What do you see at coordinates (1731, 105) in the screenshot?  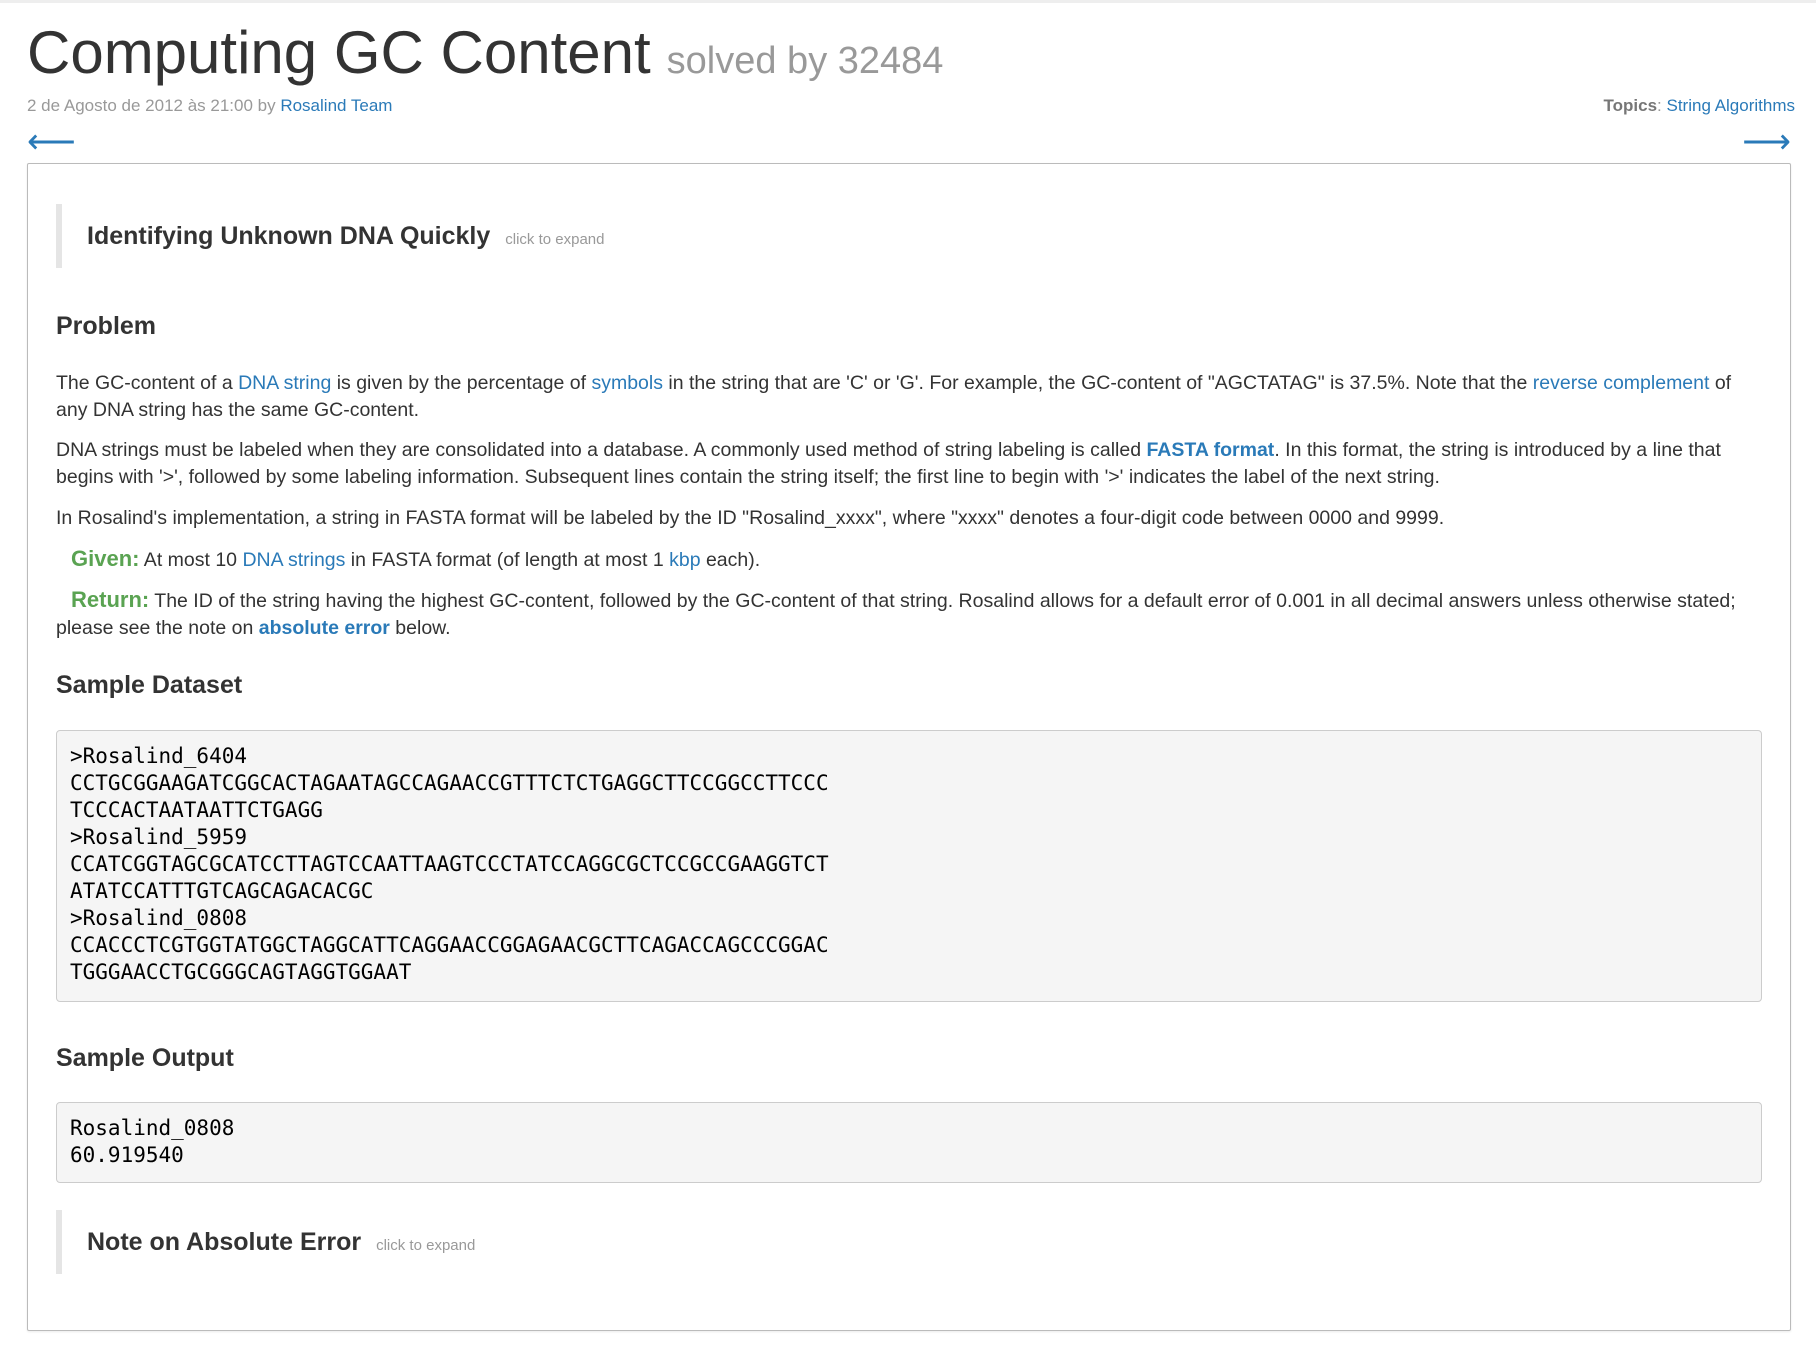 I see `topic-link-string-algorithms: String Algorithms` at bounding box center [1731, 105].